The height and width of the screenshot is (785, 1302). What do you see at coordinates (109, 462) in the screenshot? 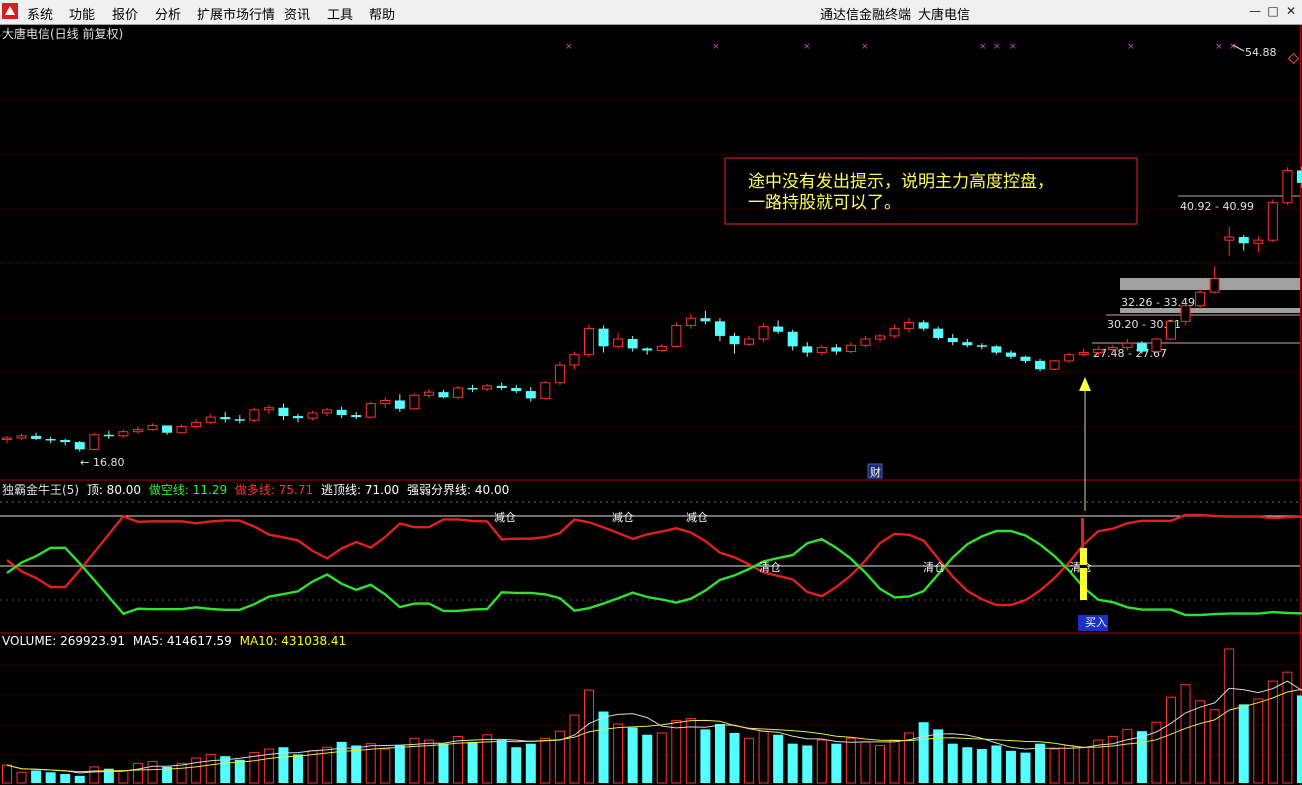
I see `low-price-label: 16.80` at bounding box center [109, 462].